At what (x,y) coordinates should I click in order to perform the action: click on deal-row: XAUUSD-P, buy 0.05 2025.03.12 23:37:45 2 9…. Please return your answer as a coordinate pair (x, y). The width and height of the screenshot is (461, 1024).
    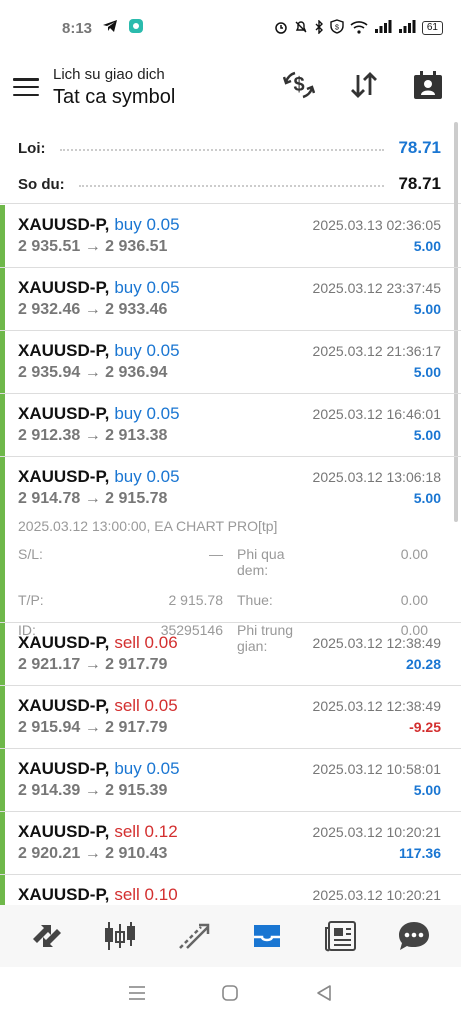
    Looking at the image, I should click on (230, 299).